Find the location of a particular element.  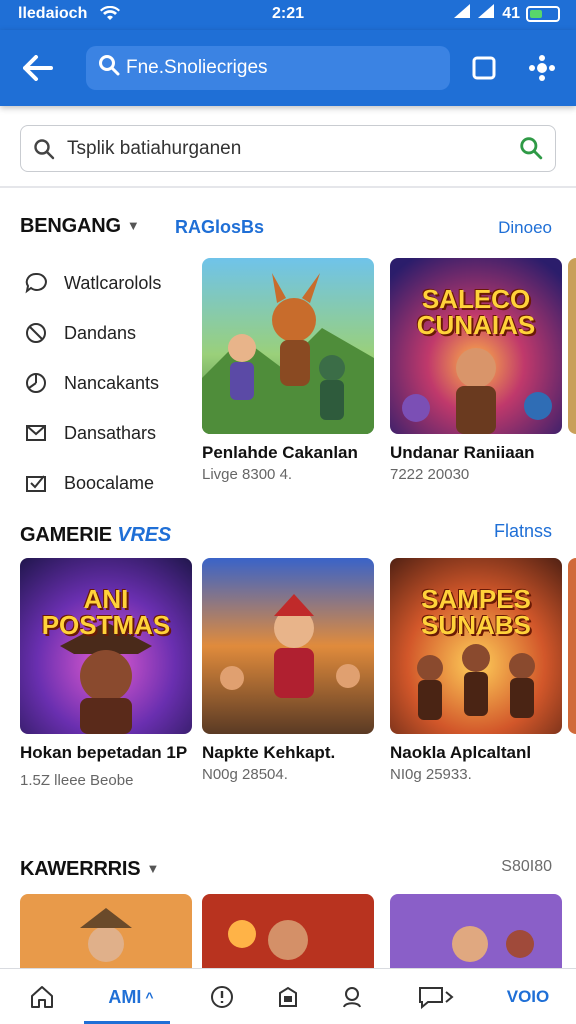

signal-label: 41 is located at coordinates (511, 13).